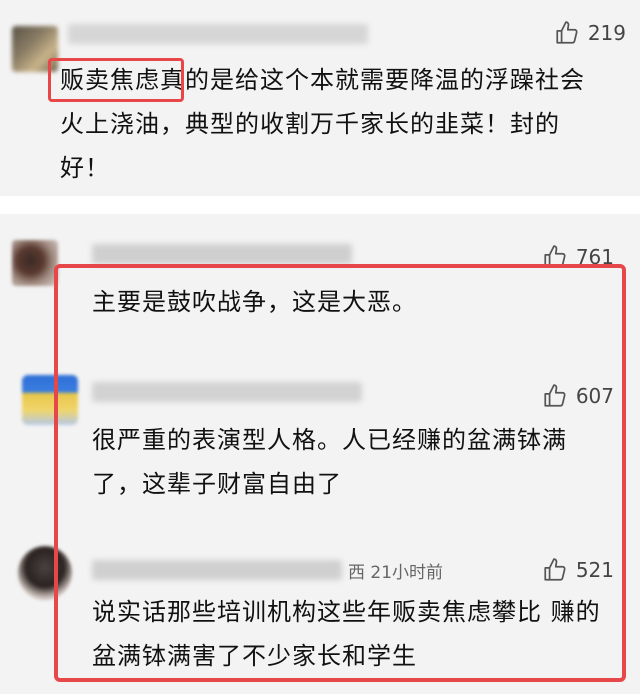  What do you see at coordinates (606, 33) in the screenshot?
I see `like-count: 219` at bounding box center [606, 33].